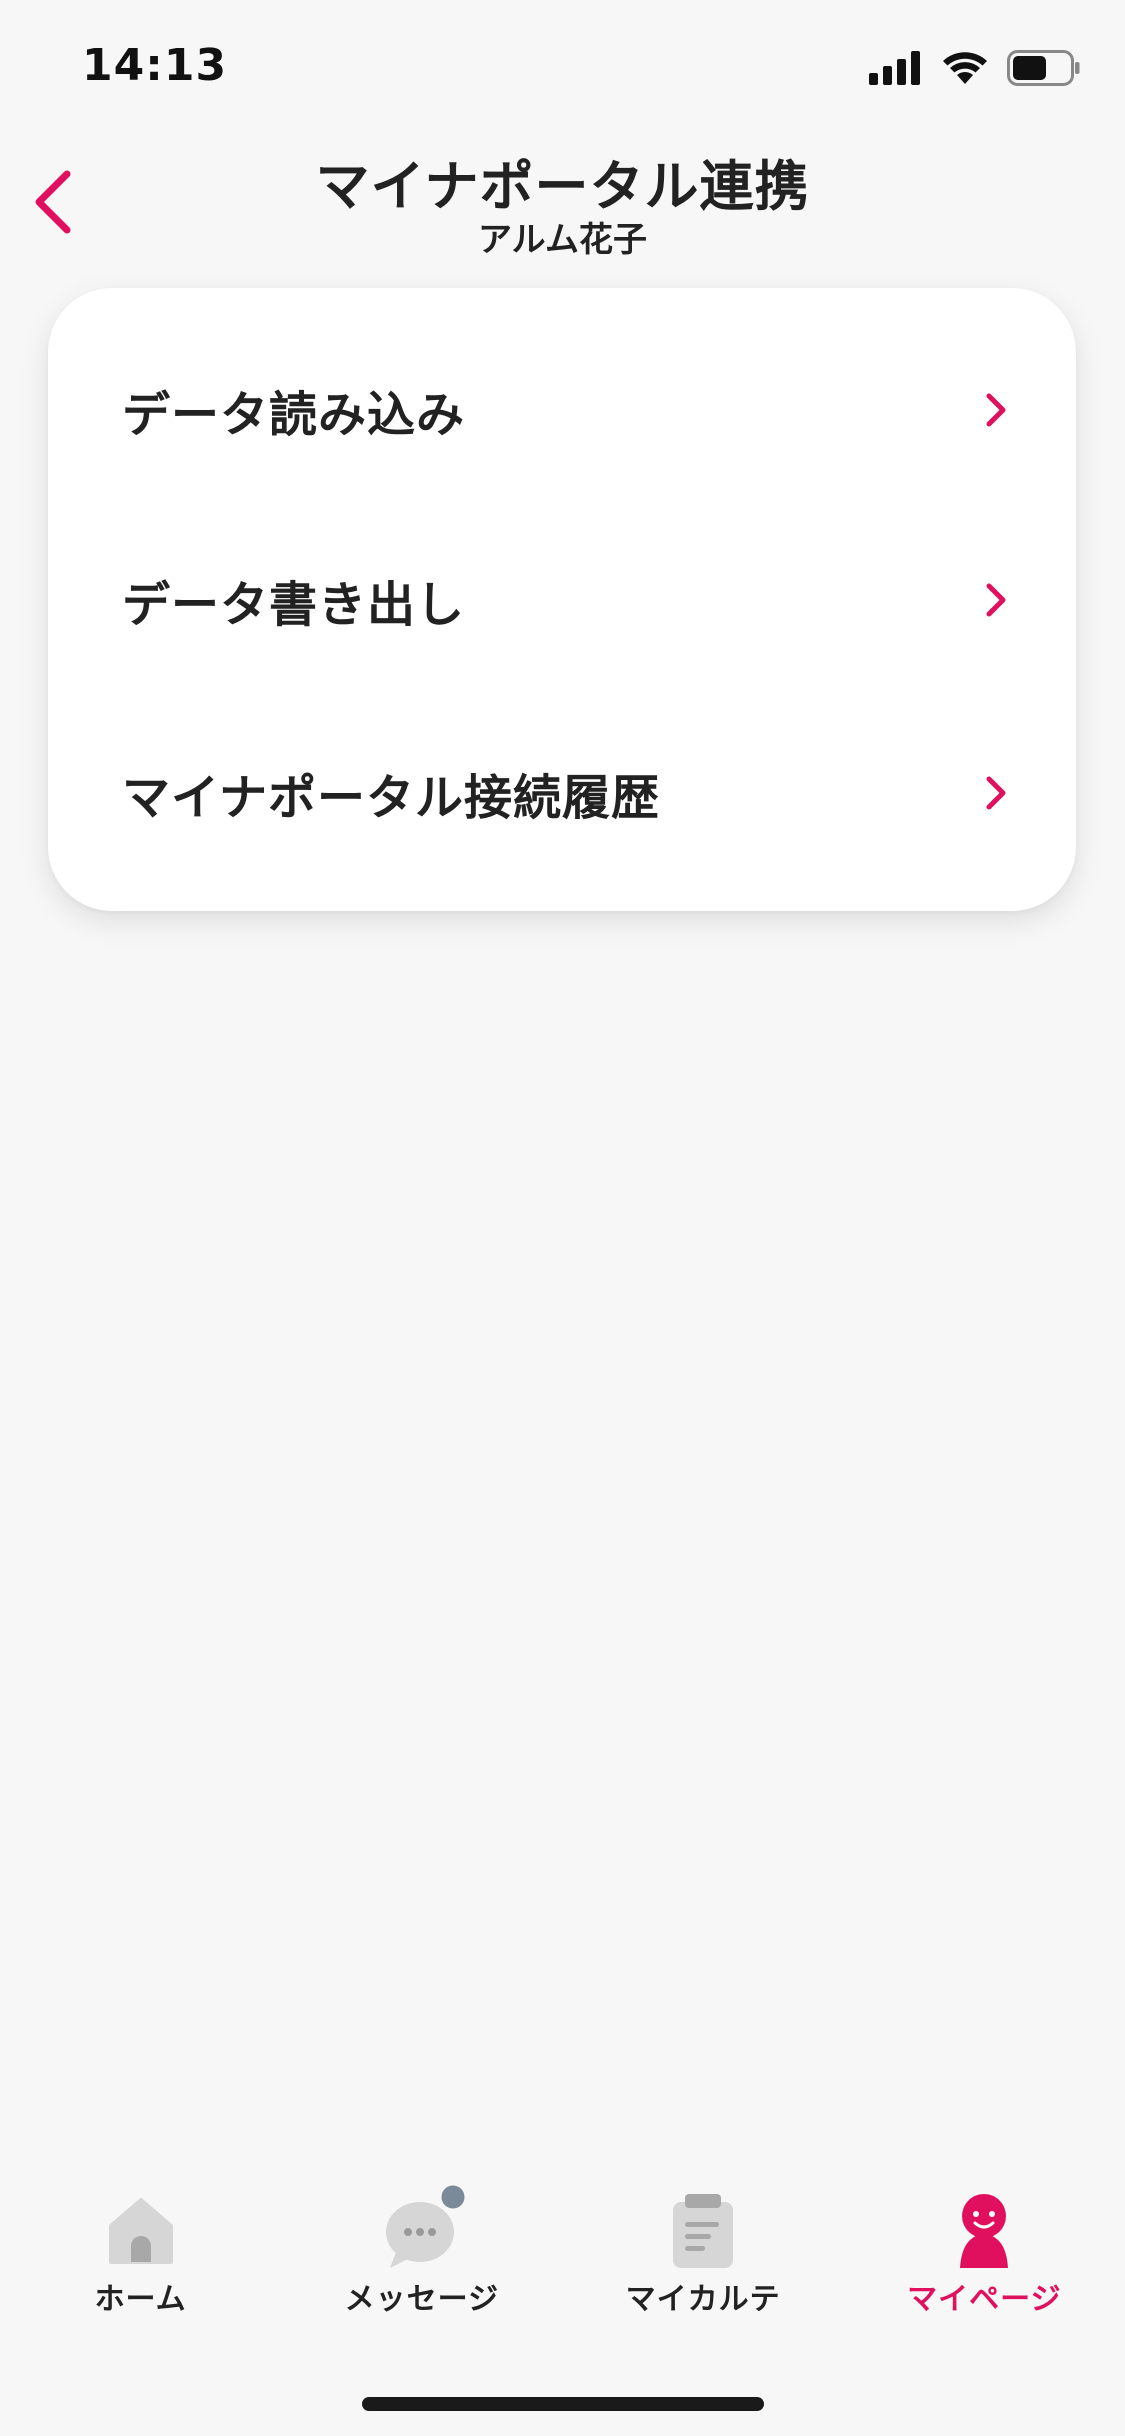  Describe the element at coordinates (984, 2299) in the screenshot. I see `tab-label: マイページ` at that location.